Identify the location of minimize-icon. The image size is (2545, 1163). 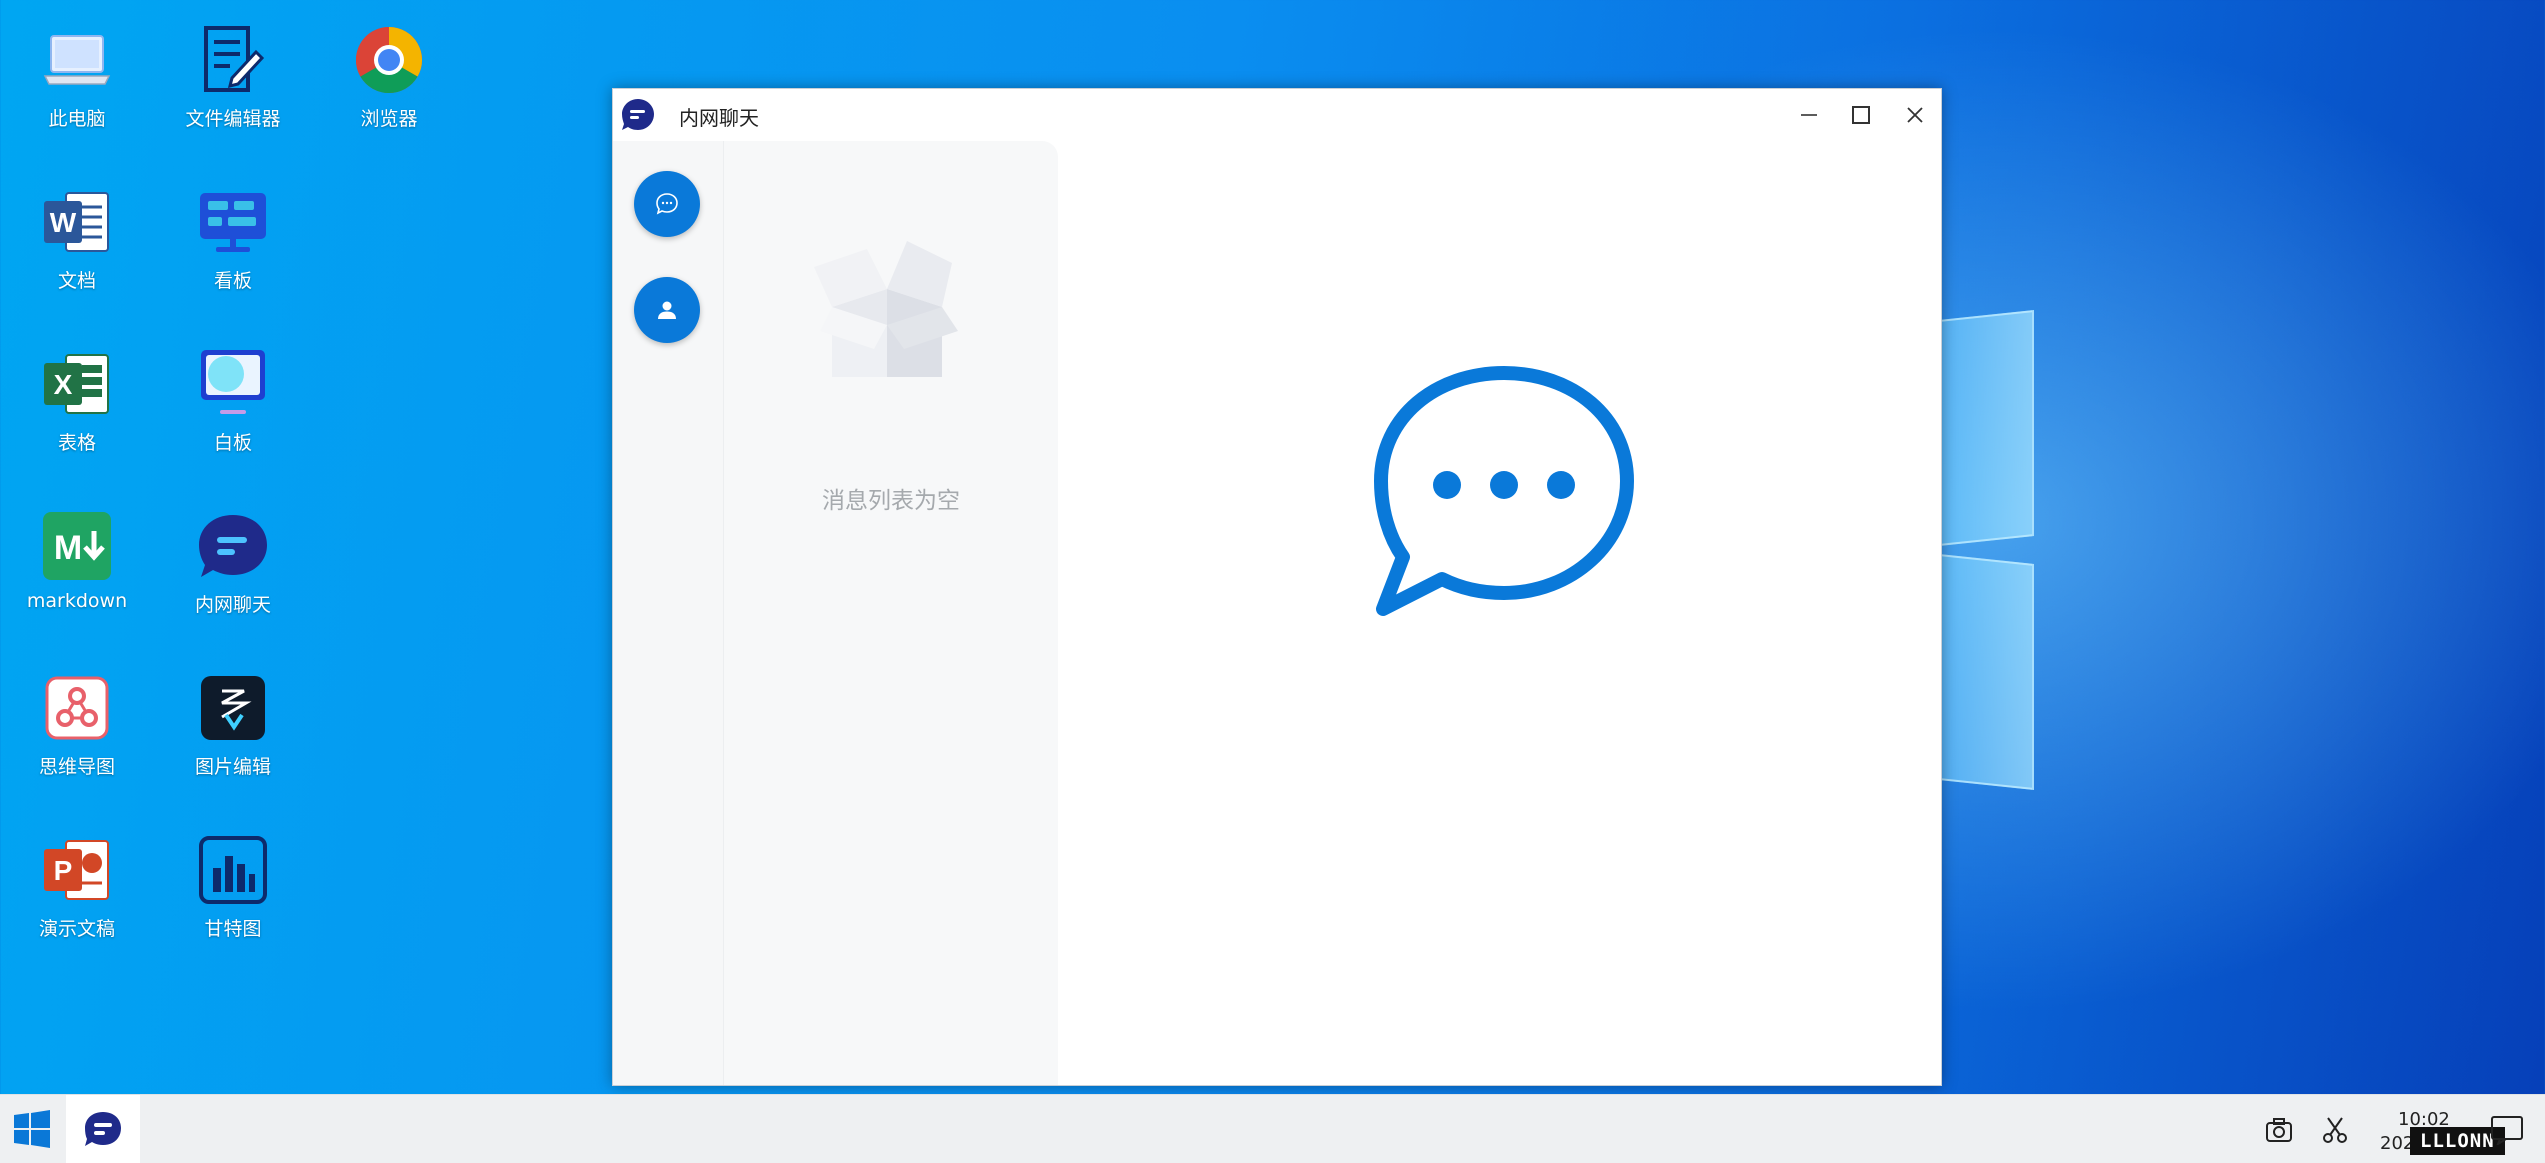
(1809, 115).